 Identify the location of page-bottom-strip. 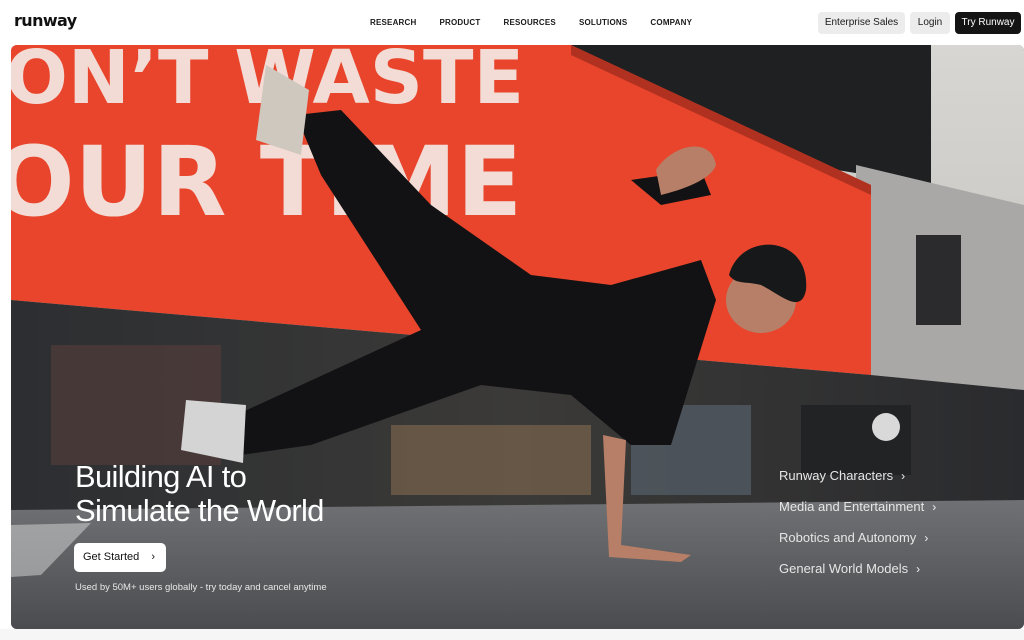
(512, 634).